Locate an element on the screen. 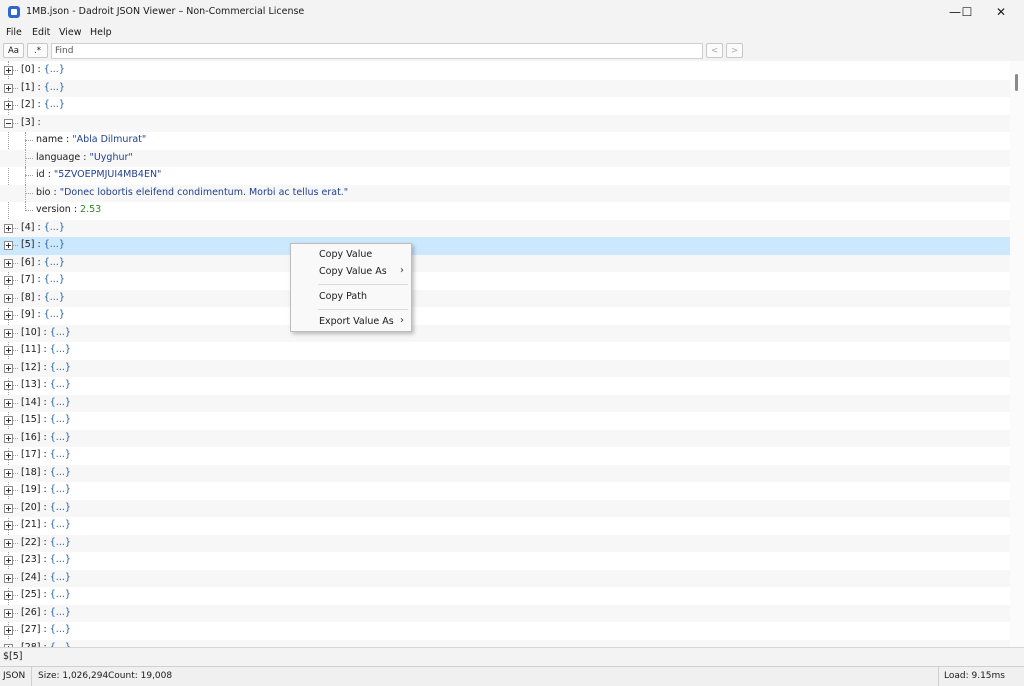  tree-node: [9] : {...} is located at coordinates (505, 316).